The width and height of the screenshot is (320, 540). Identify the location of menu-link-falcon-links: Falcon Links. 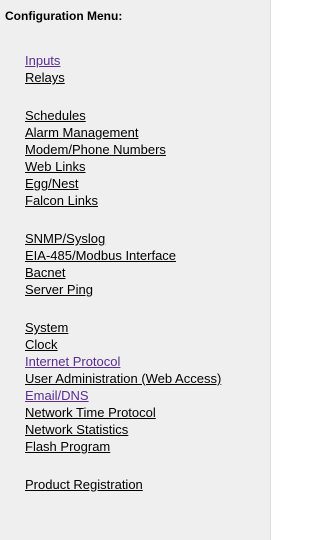
(123, 200).